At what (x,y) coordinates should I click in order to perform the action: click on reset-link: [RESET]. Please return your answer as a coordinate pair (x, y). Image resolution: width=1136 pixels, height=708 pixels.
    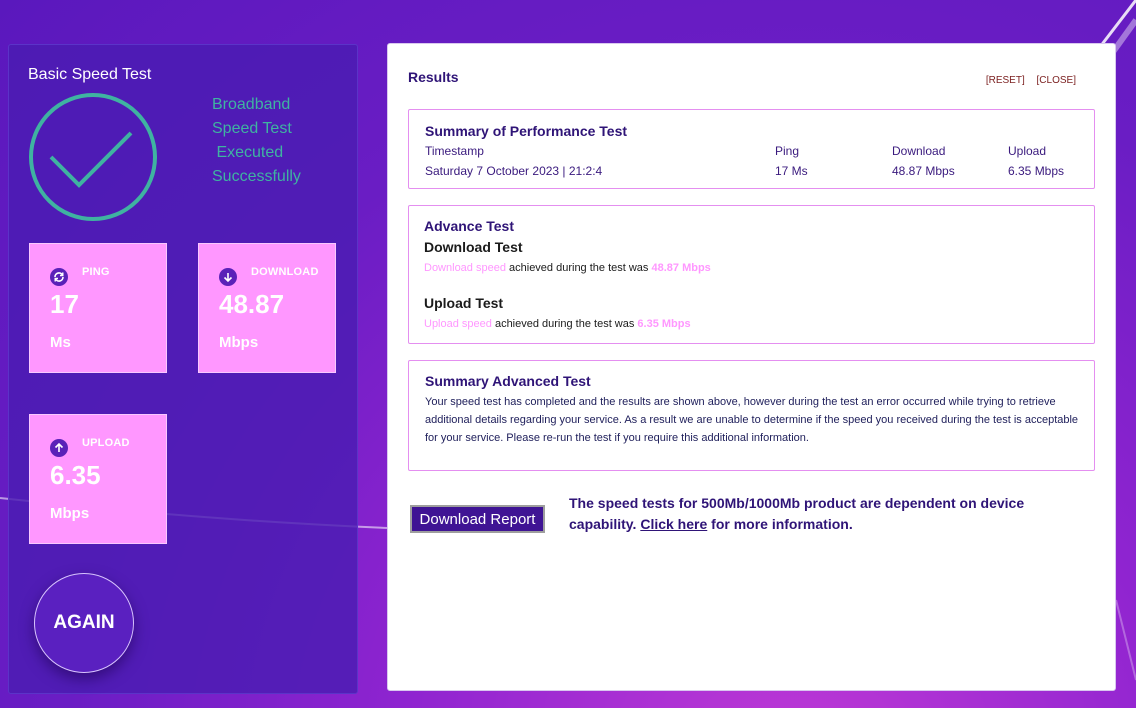
    Looking at the image, I should click on (1005, 80).